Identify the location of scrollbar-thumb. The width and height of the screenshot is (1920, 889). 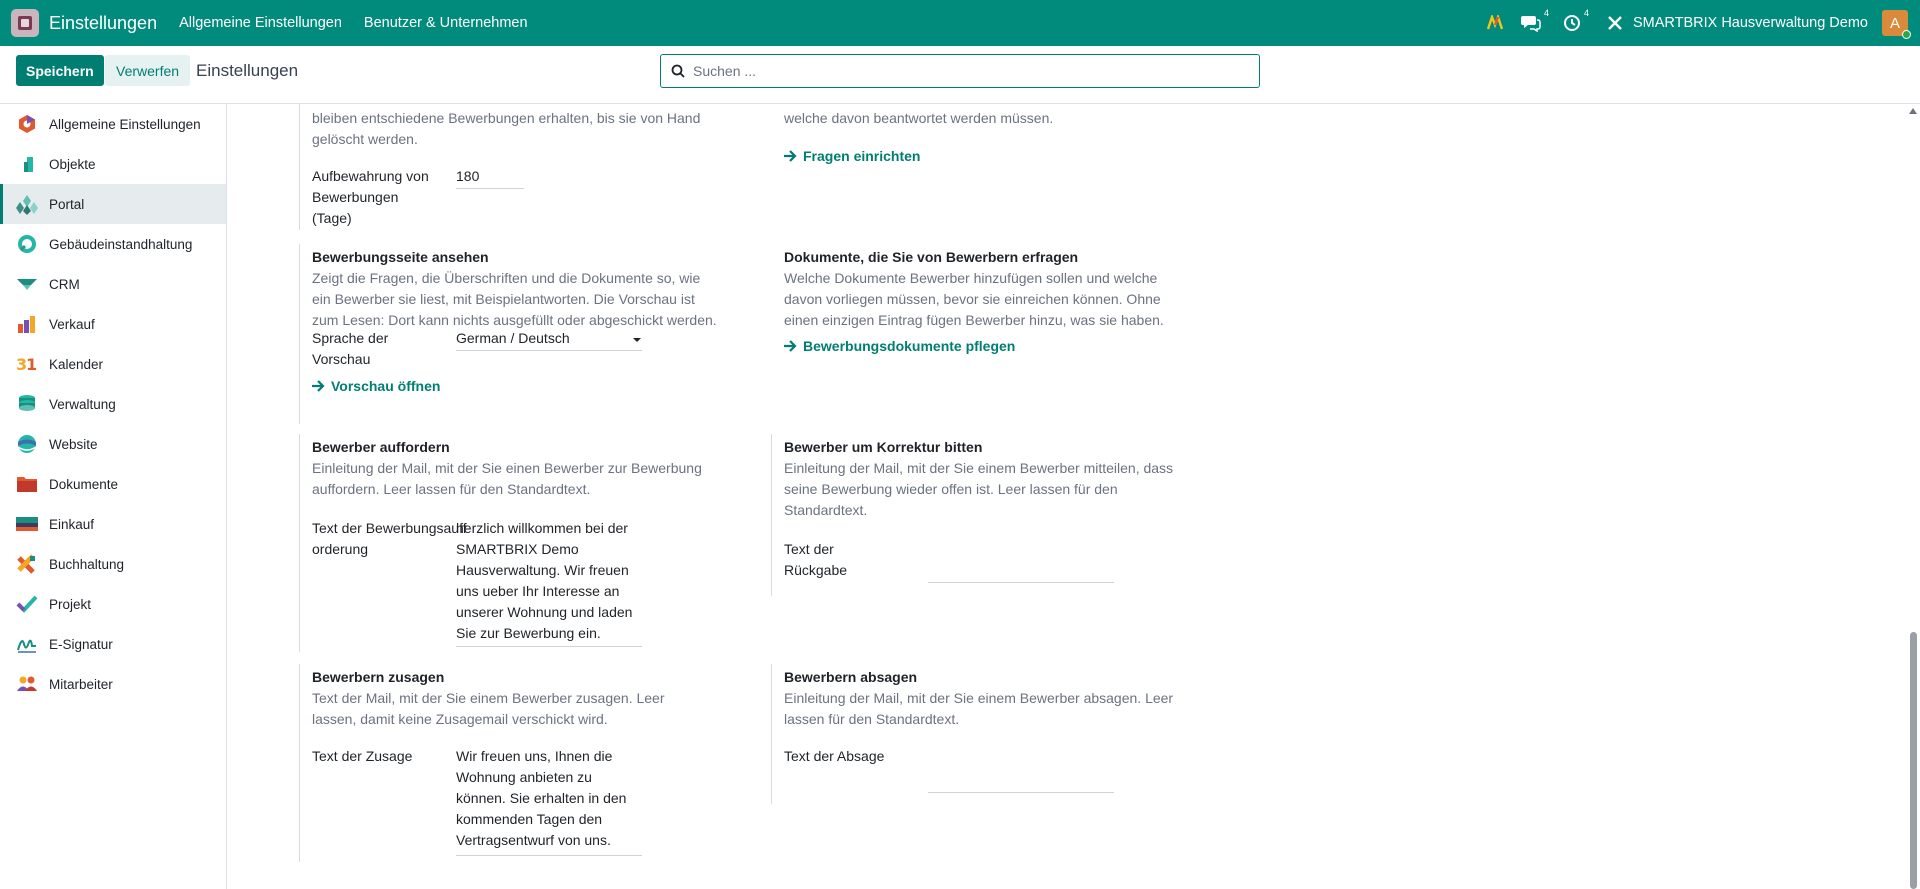
(1913, 760).